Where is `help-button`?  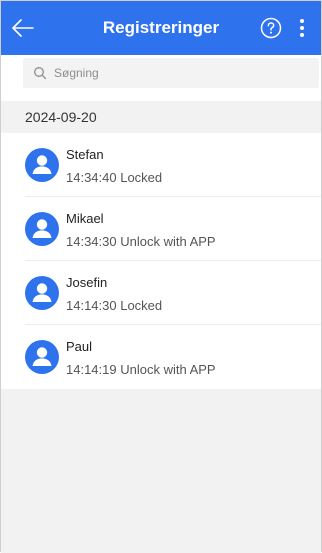
help-button is located at coordinates (271, 28).